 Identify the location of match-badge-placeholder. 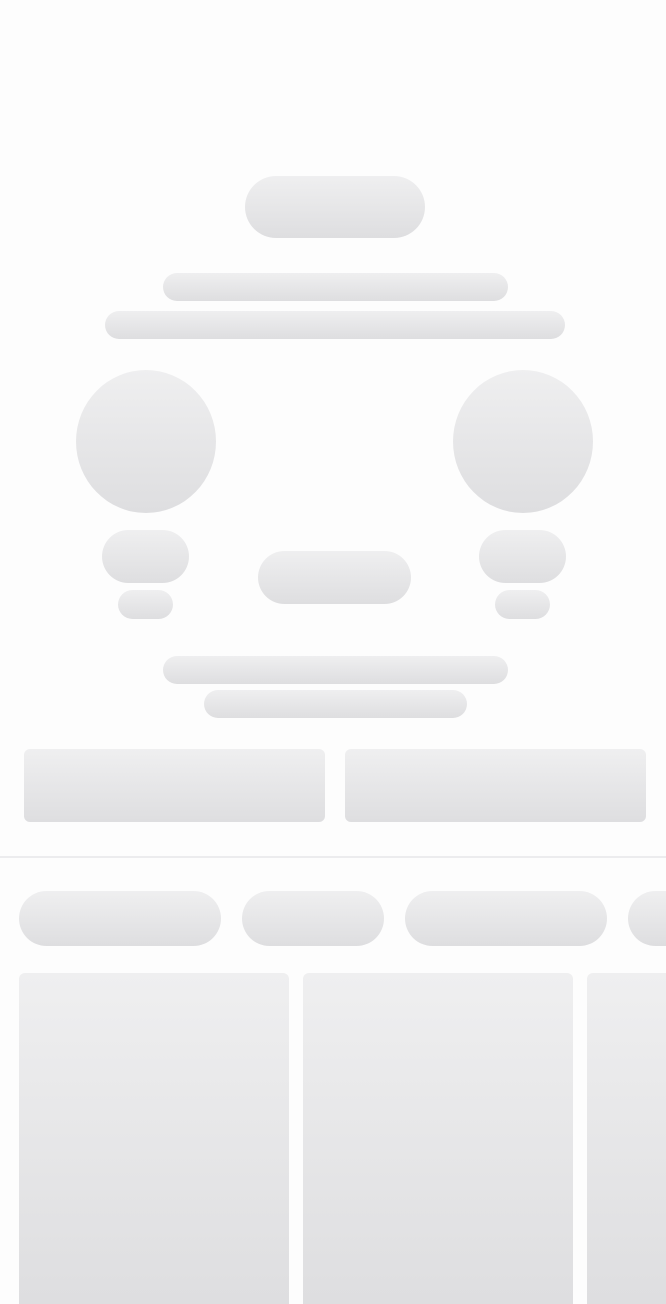
(335, 207).